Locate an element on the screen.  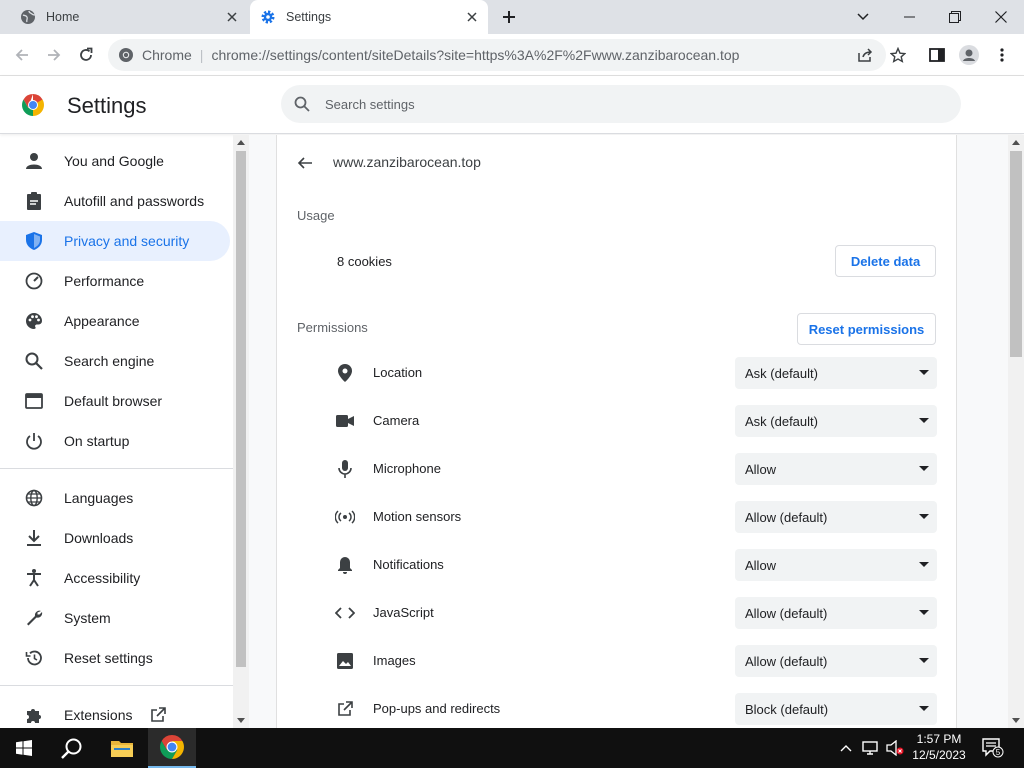
settings-header: Settings is located at coordinates (512, 105).